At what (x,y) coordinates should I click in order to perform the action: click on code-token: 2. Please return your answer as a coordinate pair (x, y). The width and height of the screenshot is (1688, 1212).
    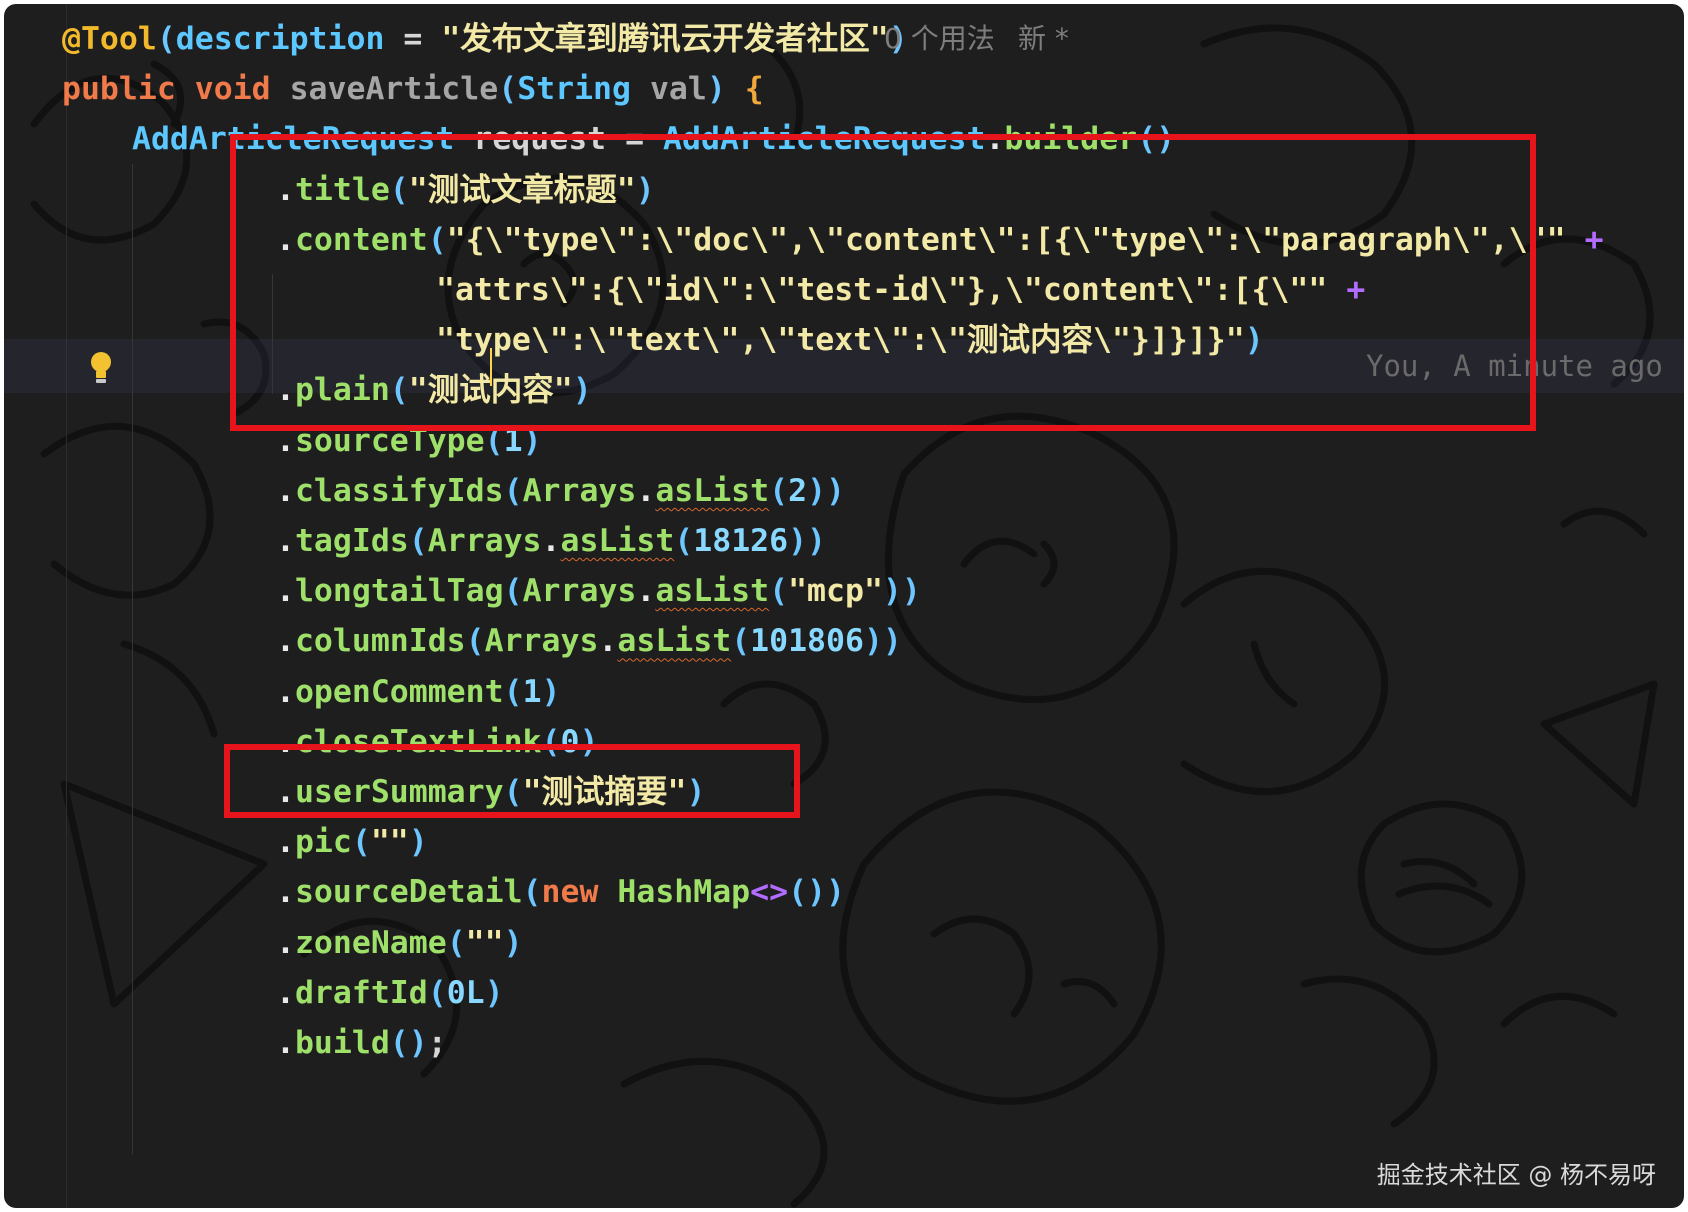
    Looking at the image, I should click on (798, 490).